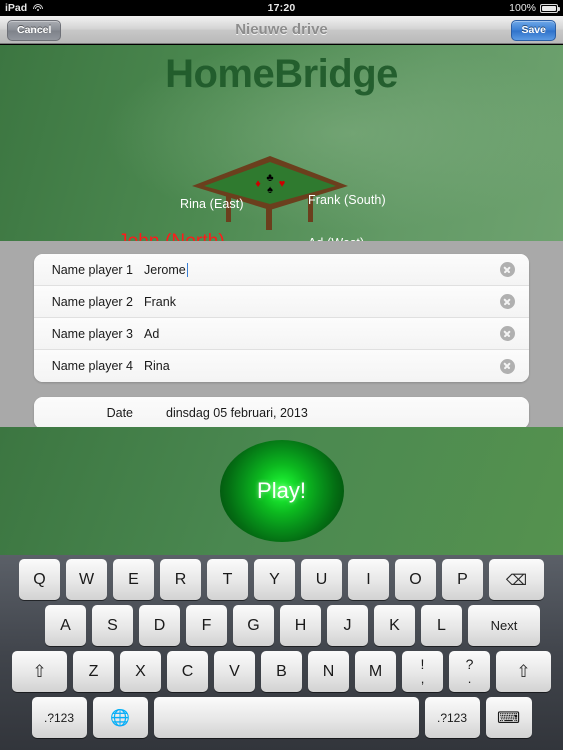 Image resolution: width=563 pixels, height=750 pixels. What do you see at coordinates (187, 671) in the screenshot?
I see `key-c: C` at bounding box center [187, 671].